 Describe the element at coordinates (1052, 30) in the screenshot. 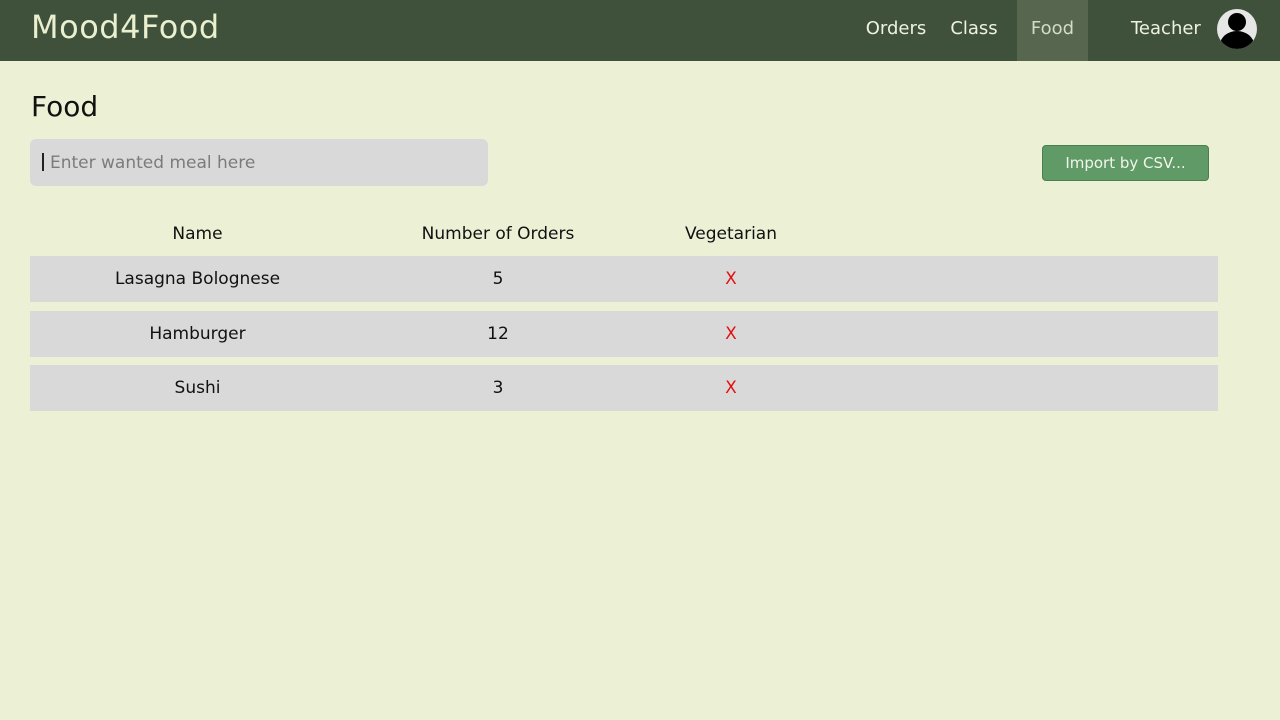

I see `nav-food-active: Food` at that location.